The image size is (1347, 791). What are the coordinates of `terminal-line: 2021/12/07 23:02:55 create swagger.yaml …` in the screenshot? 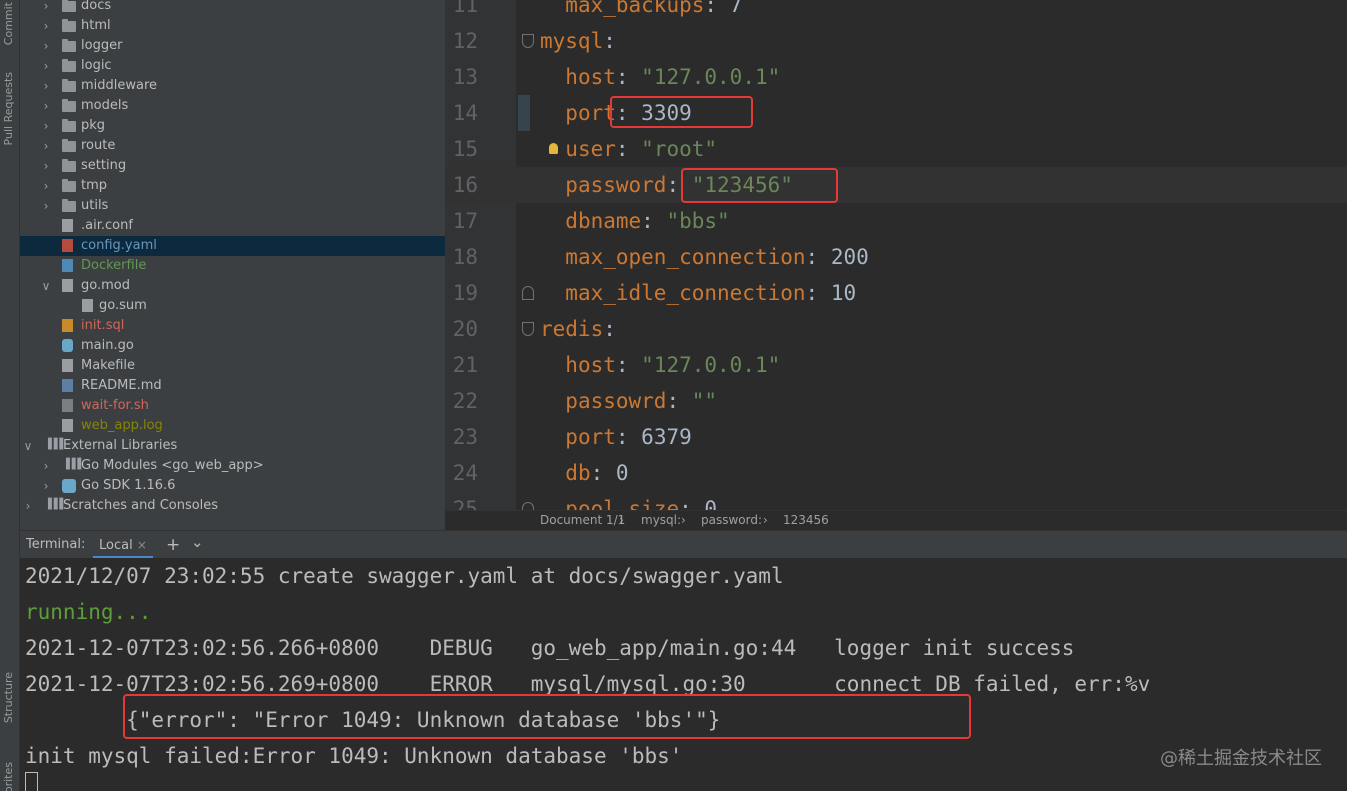 It's located at (404, 576).